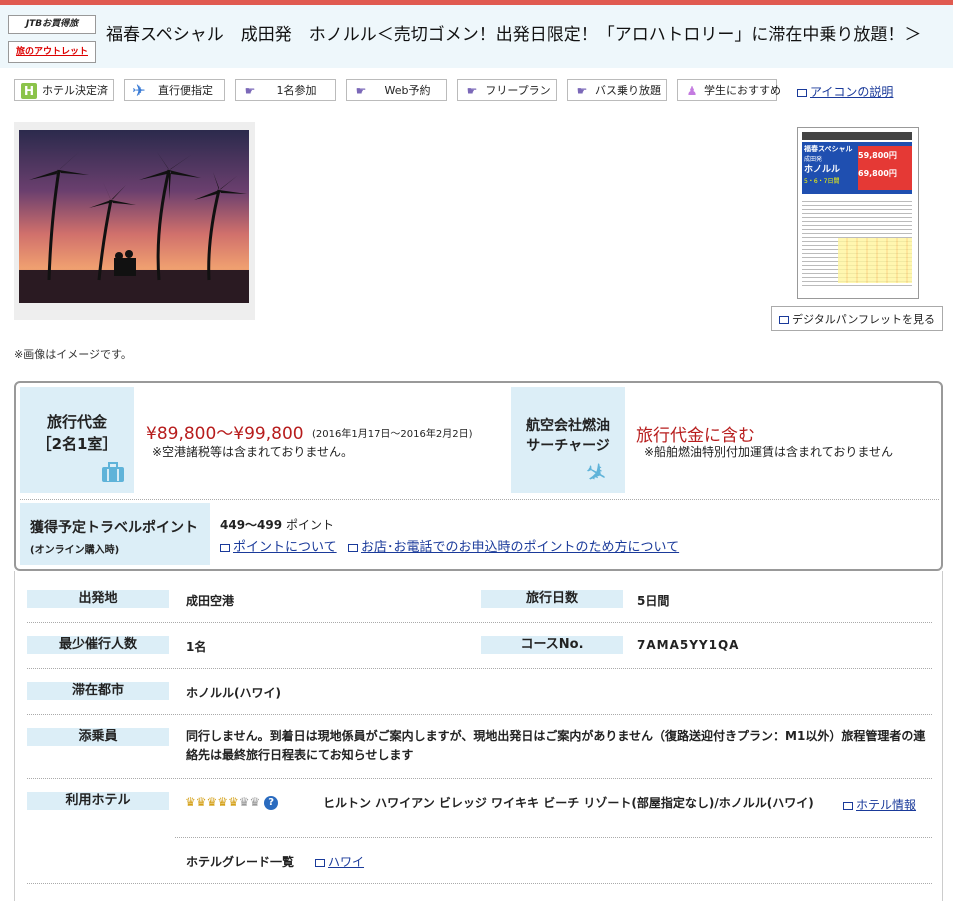 This screenshot has width=953, height=901. Describe the element at coordinates (77, 440) in the screenshot. I see `fare-label-cell: 旅行代金 ［2名1室］` at that location.